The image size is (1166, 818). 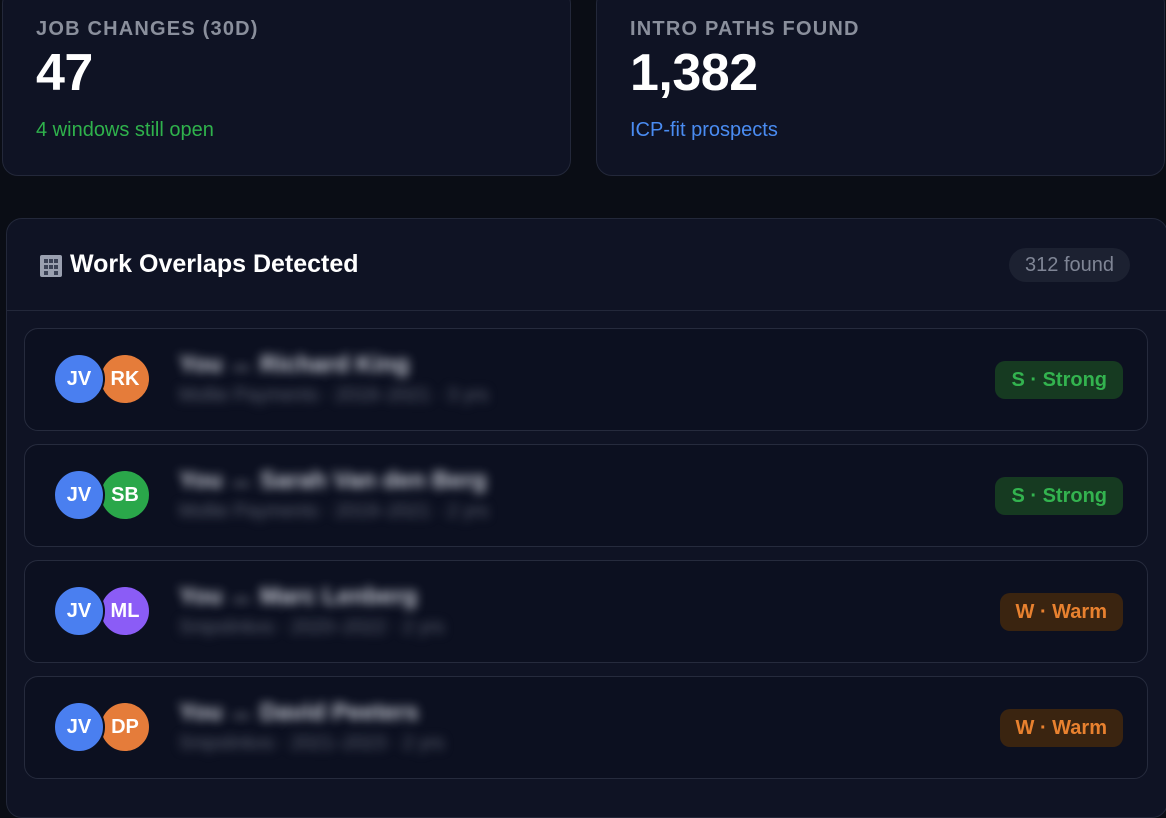 What do you see at coordinates (334, 395) in the screenshot?
I see `overlap-meta: Mollie Payments · 2018–2021 · 3 yrs` at bounding box center [334, 395].